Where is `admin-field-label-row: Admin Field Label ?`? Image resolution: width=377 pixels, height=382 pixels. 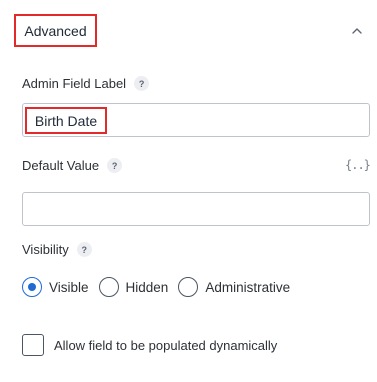 admin-field-label-row: Admin Field Label ? is located at coordinates (86, 83).